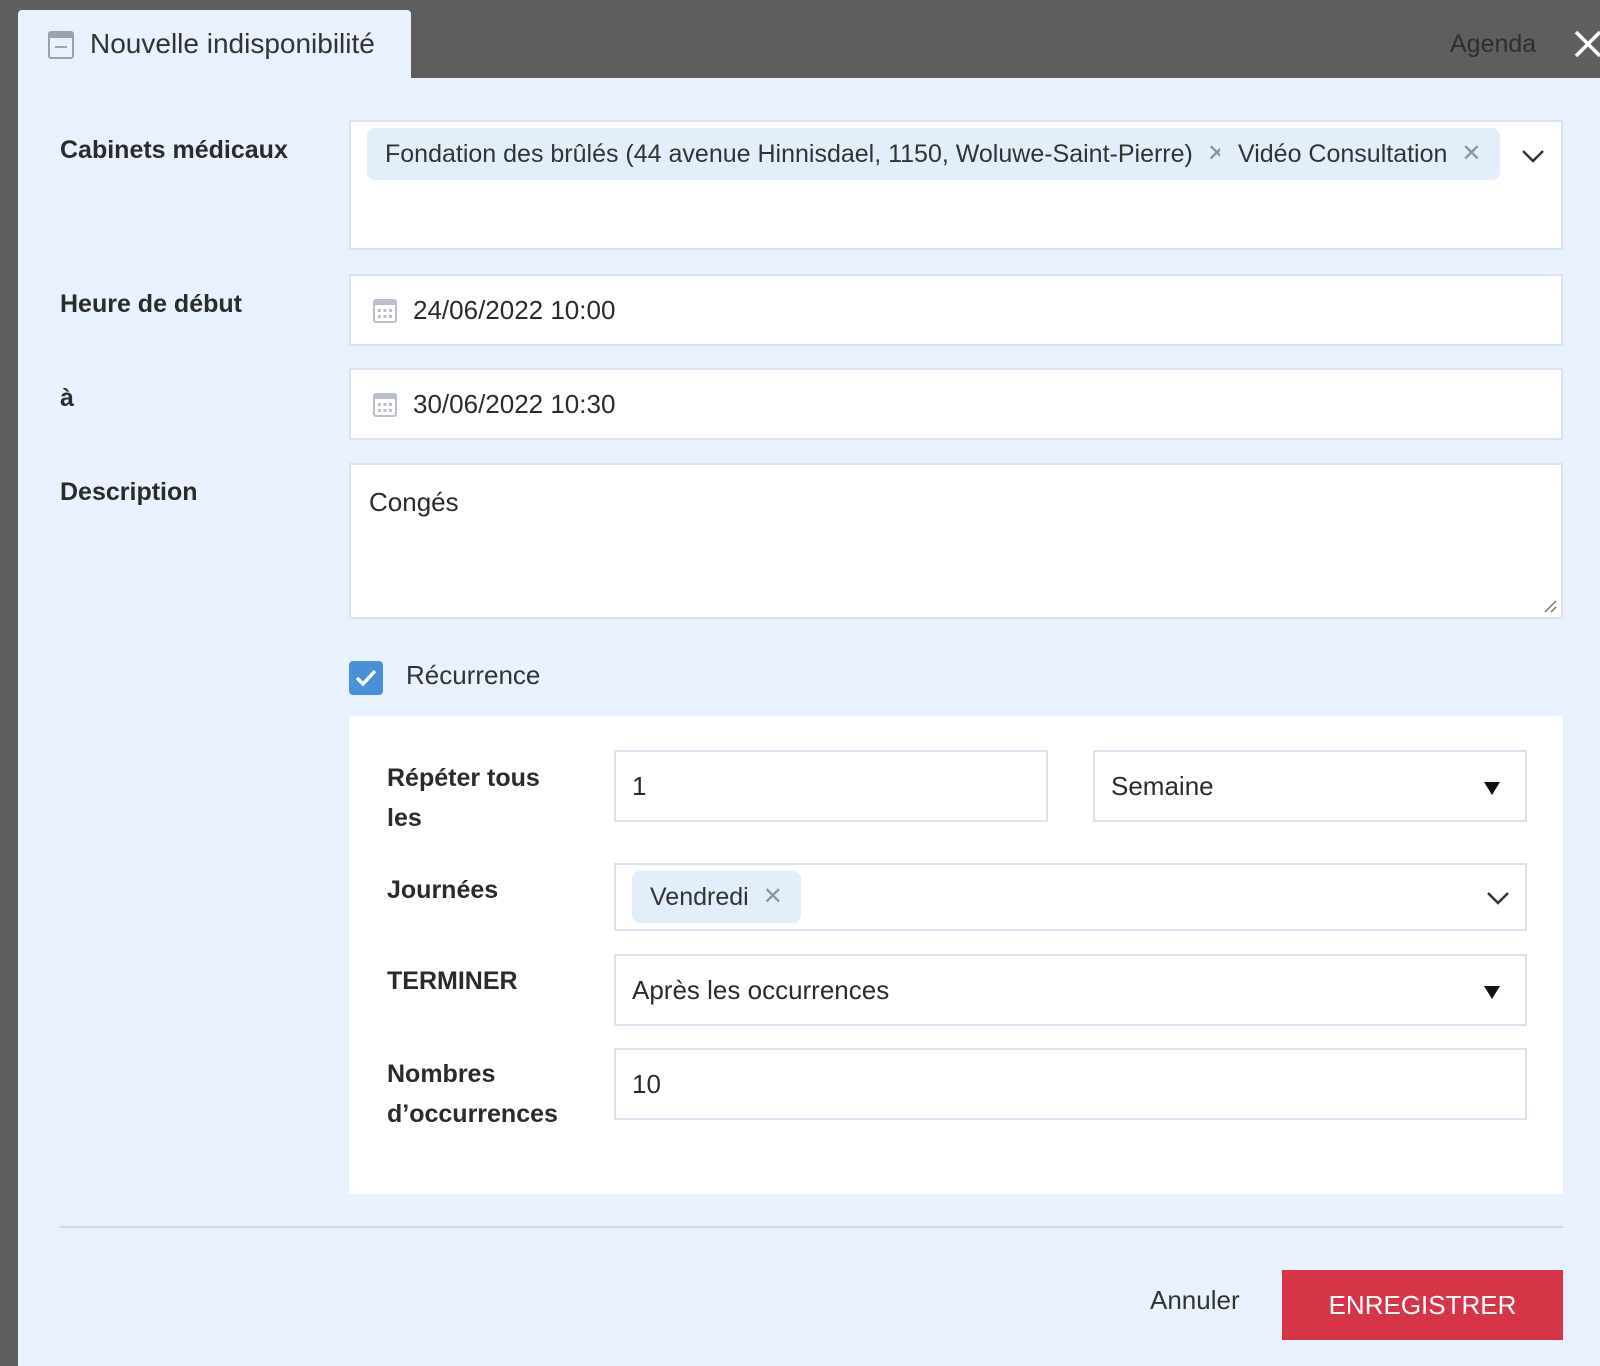 This screenshot has height=1366, width=1600. I want to click on chip-label: Vendredi, so click(699, 896).